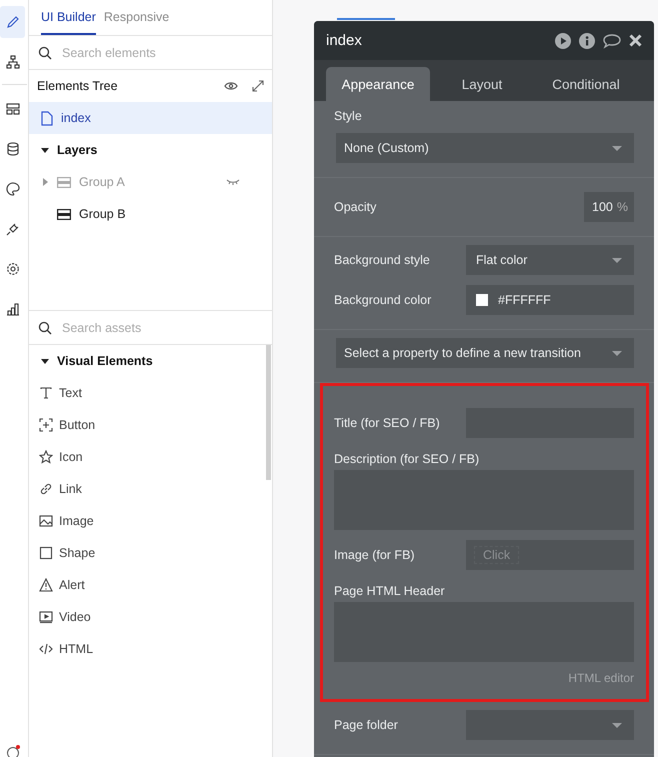 The width and height of the screenshot is (658, 757). I want to click on page-icon, so click(47, 118).